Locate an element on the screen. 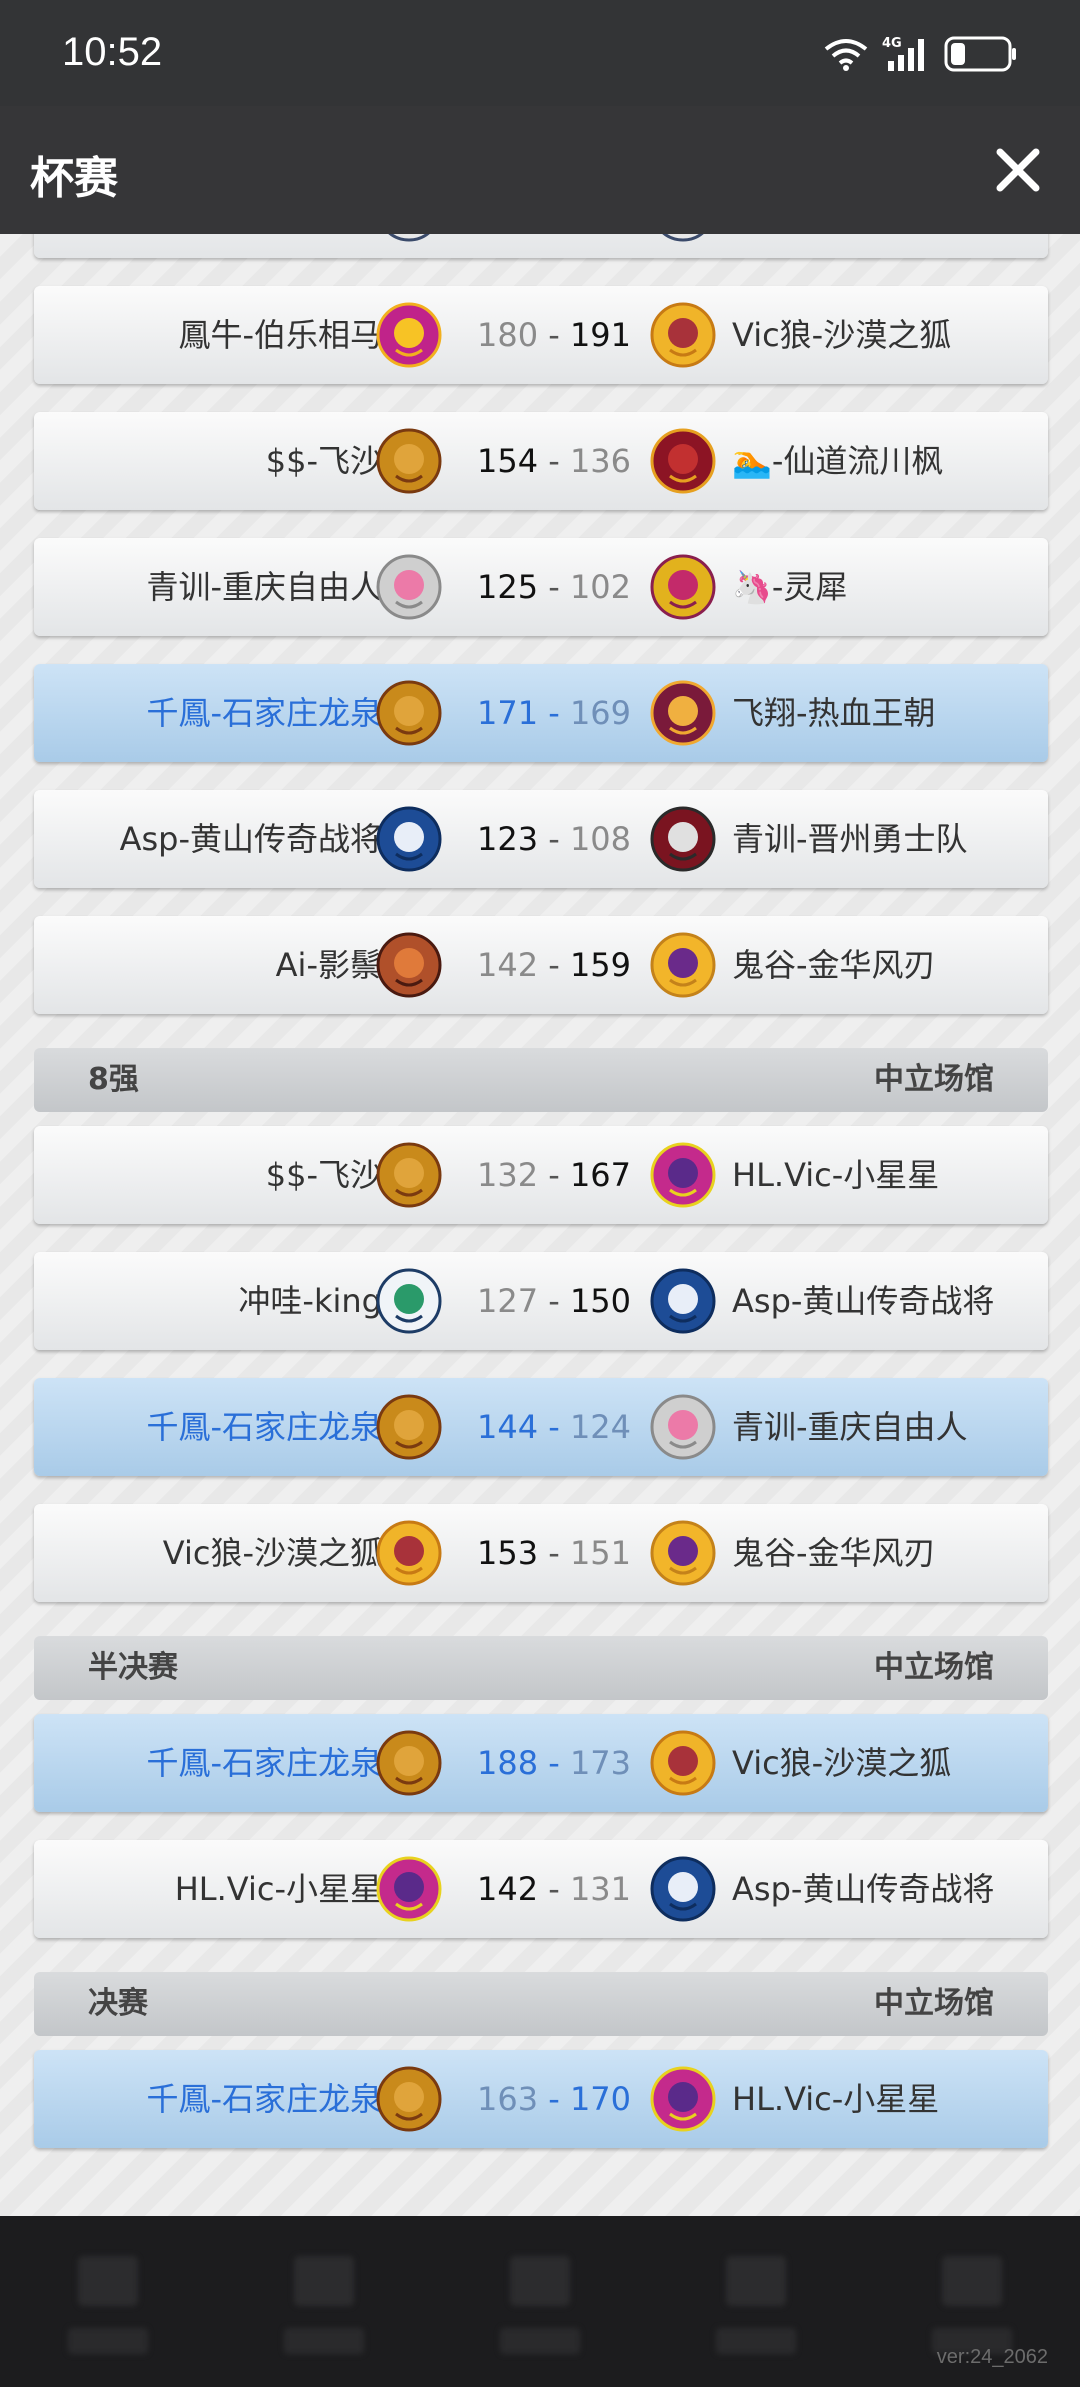 The width and height of the screenshot is (1080, 2387). round-header: 半决赛 中立场馆 is located at coordinates (541, 1668).